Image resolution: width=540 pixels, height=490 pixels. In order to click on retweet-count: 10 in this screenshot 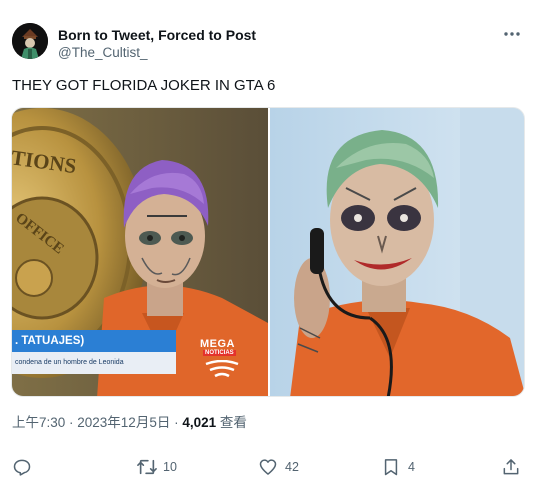, I will do `click(170, 467)`.